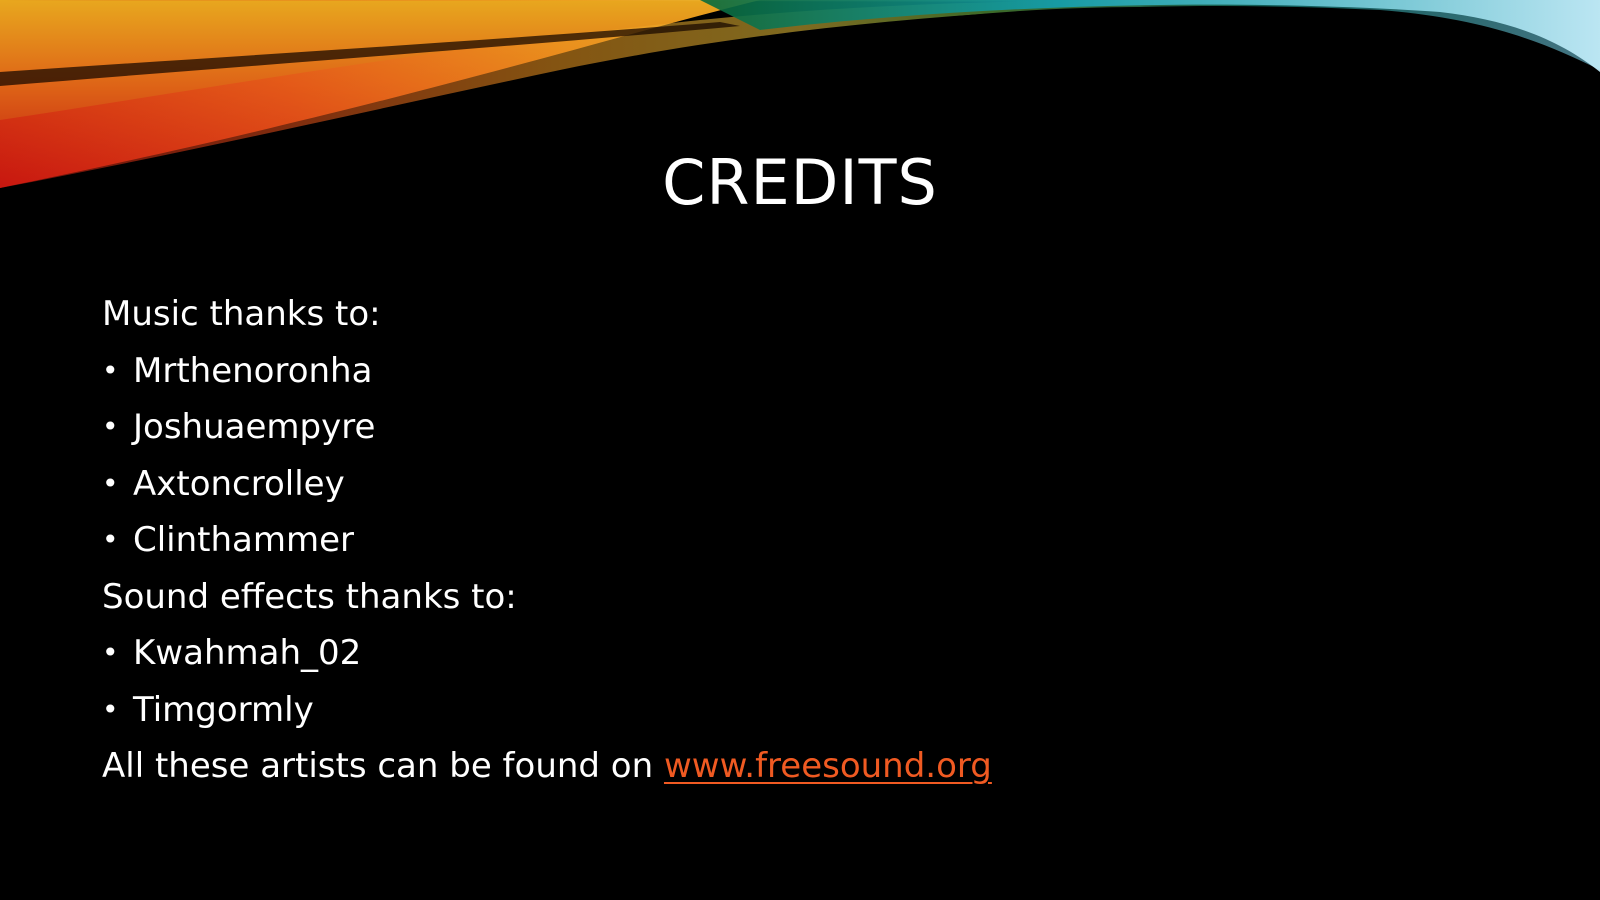  I want to click on sfx-heading: Sound effects thanks to:, so click(309, 596).